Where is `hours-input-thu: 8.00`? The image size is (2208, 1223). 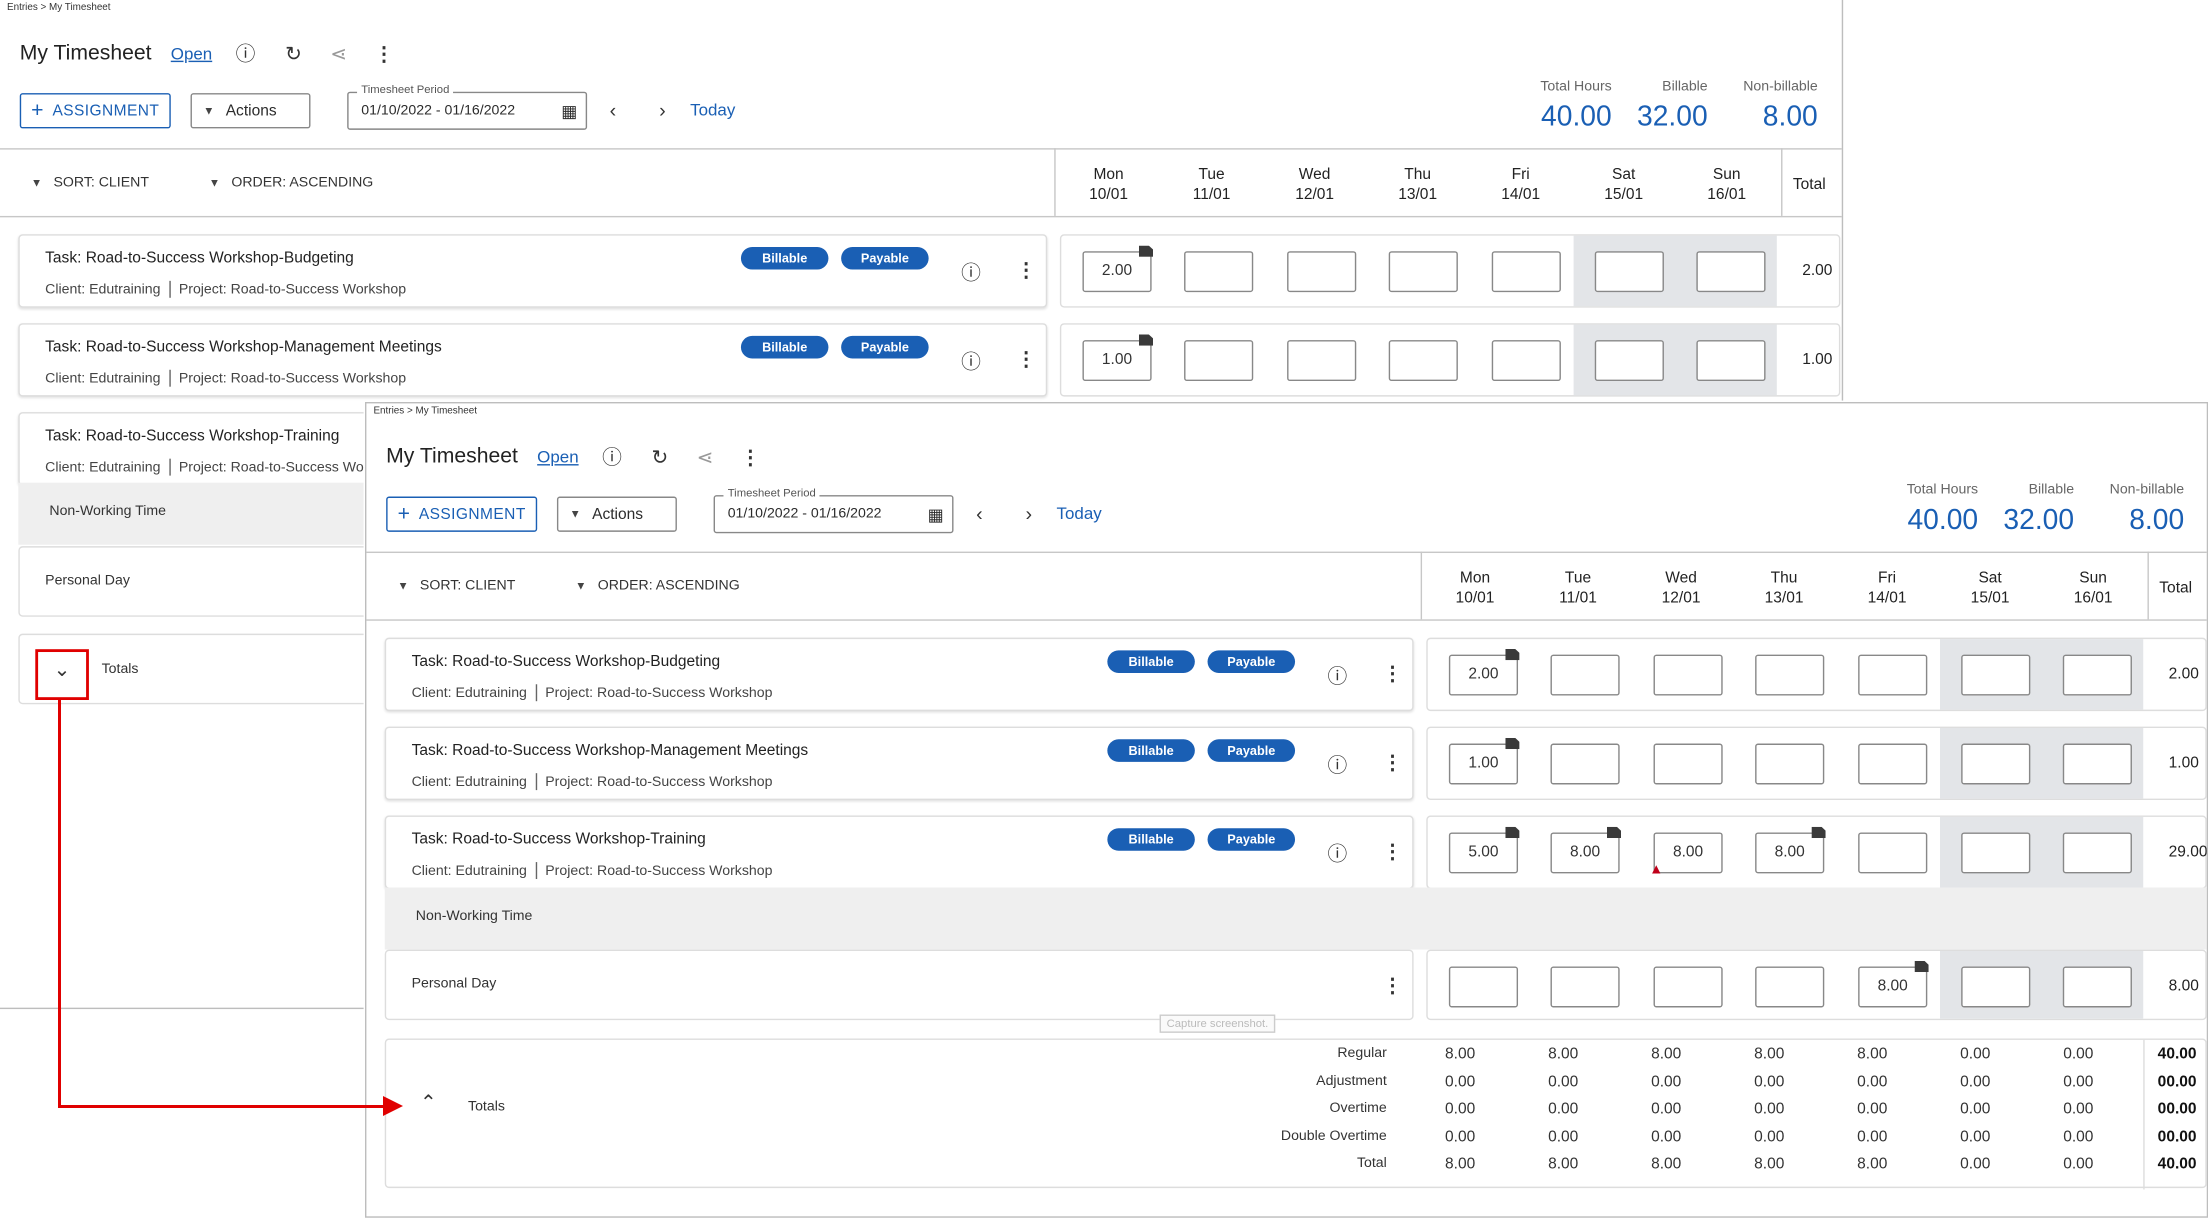
hours-input-thu: 8.00 is located at coordinates (1790, 850).